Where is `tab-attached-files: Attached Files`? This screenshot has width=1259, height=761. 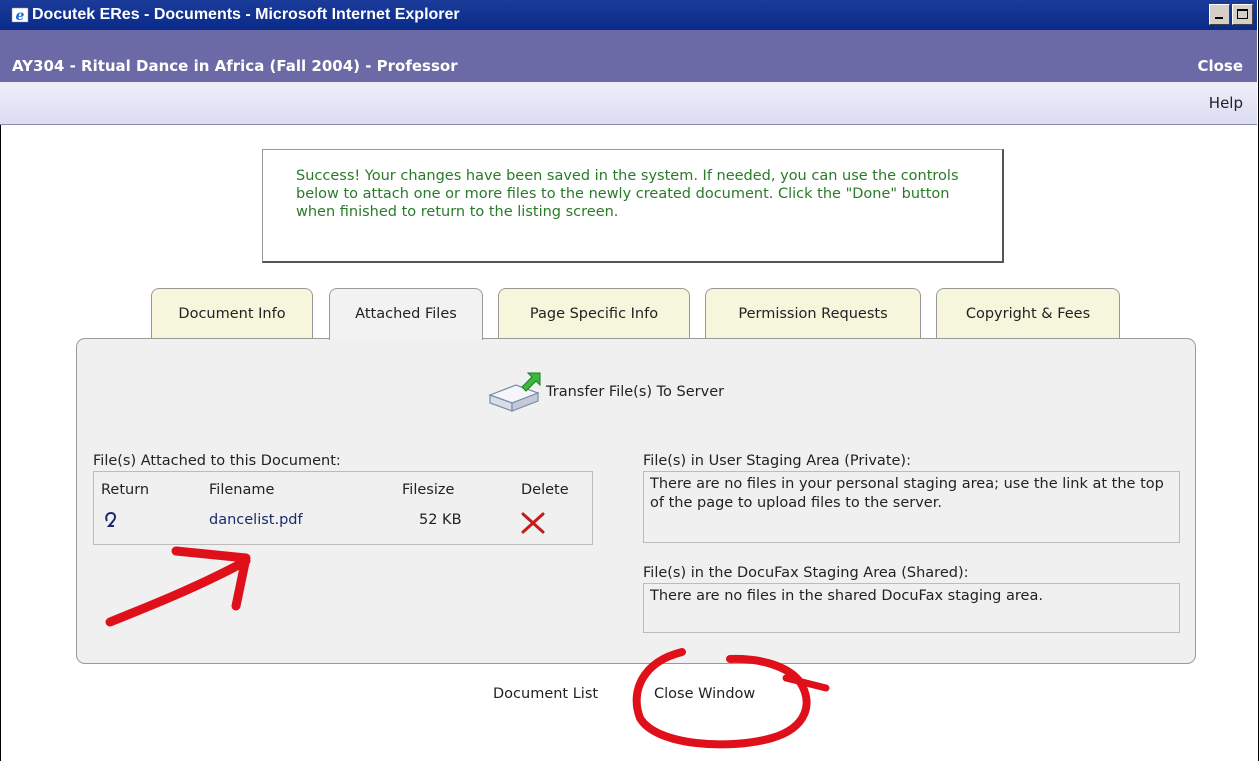
tab-attached-files: Attached Files is located at coordinates (406, 314).